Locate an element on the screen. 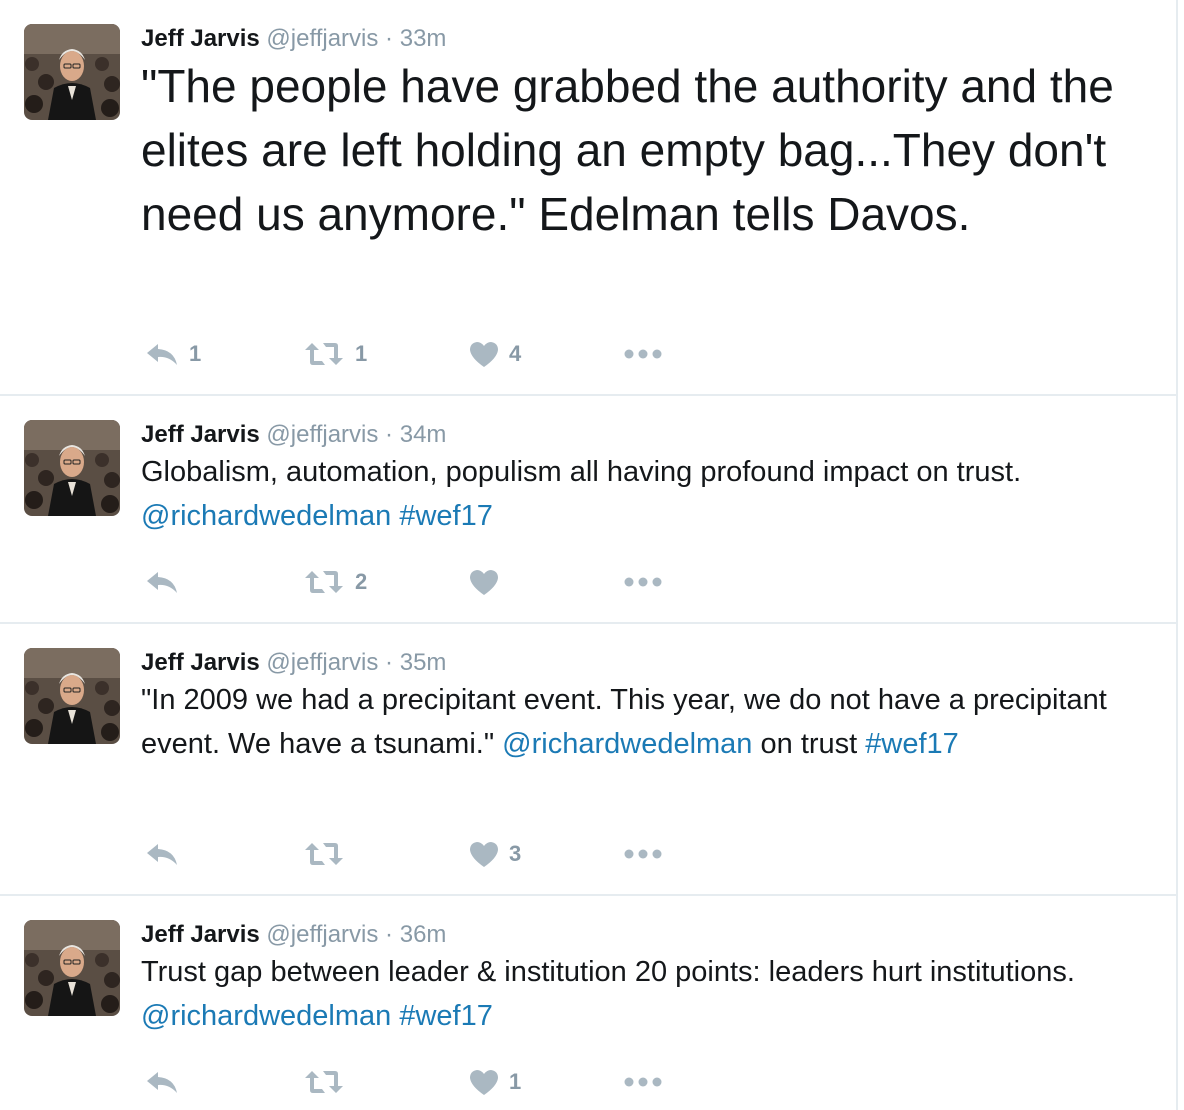 The image size is (1184, 1110). like-button: 4 is located at coordinates (495, 354).